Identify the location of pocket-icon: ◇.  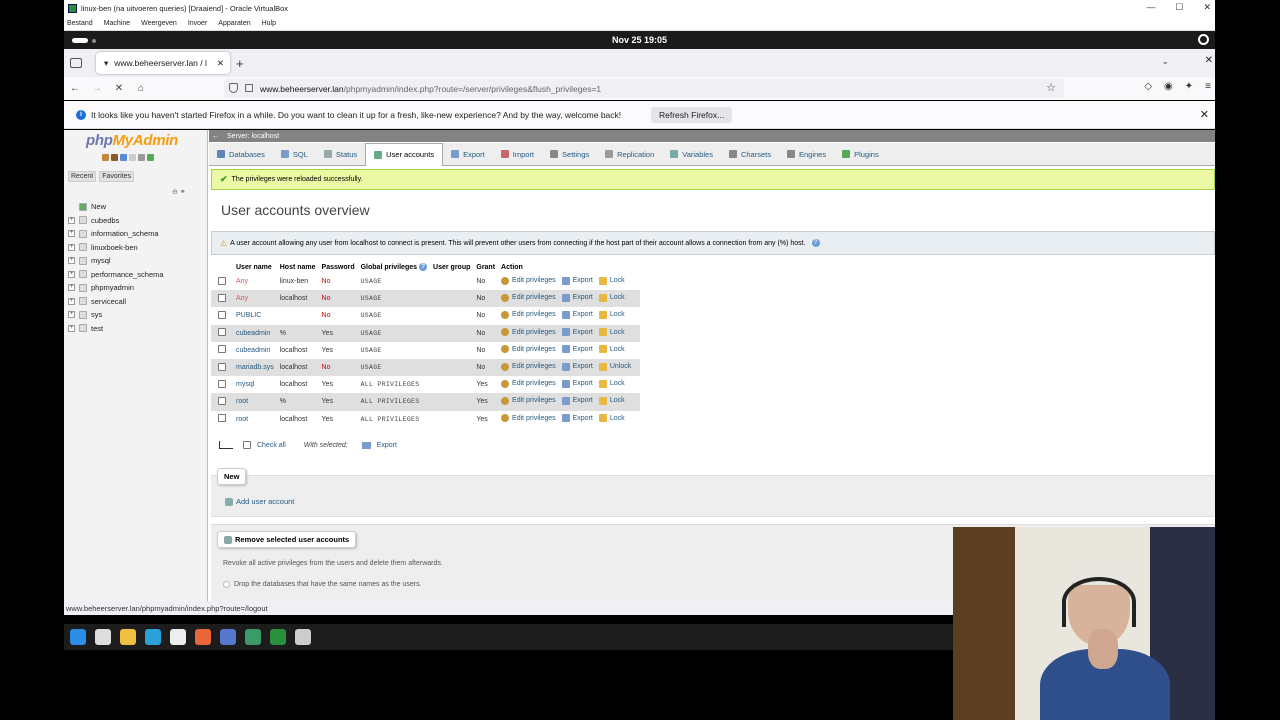
(1148, 86).